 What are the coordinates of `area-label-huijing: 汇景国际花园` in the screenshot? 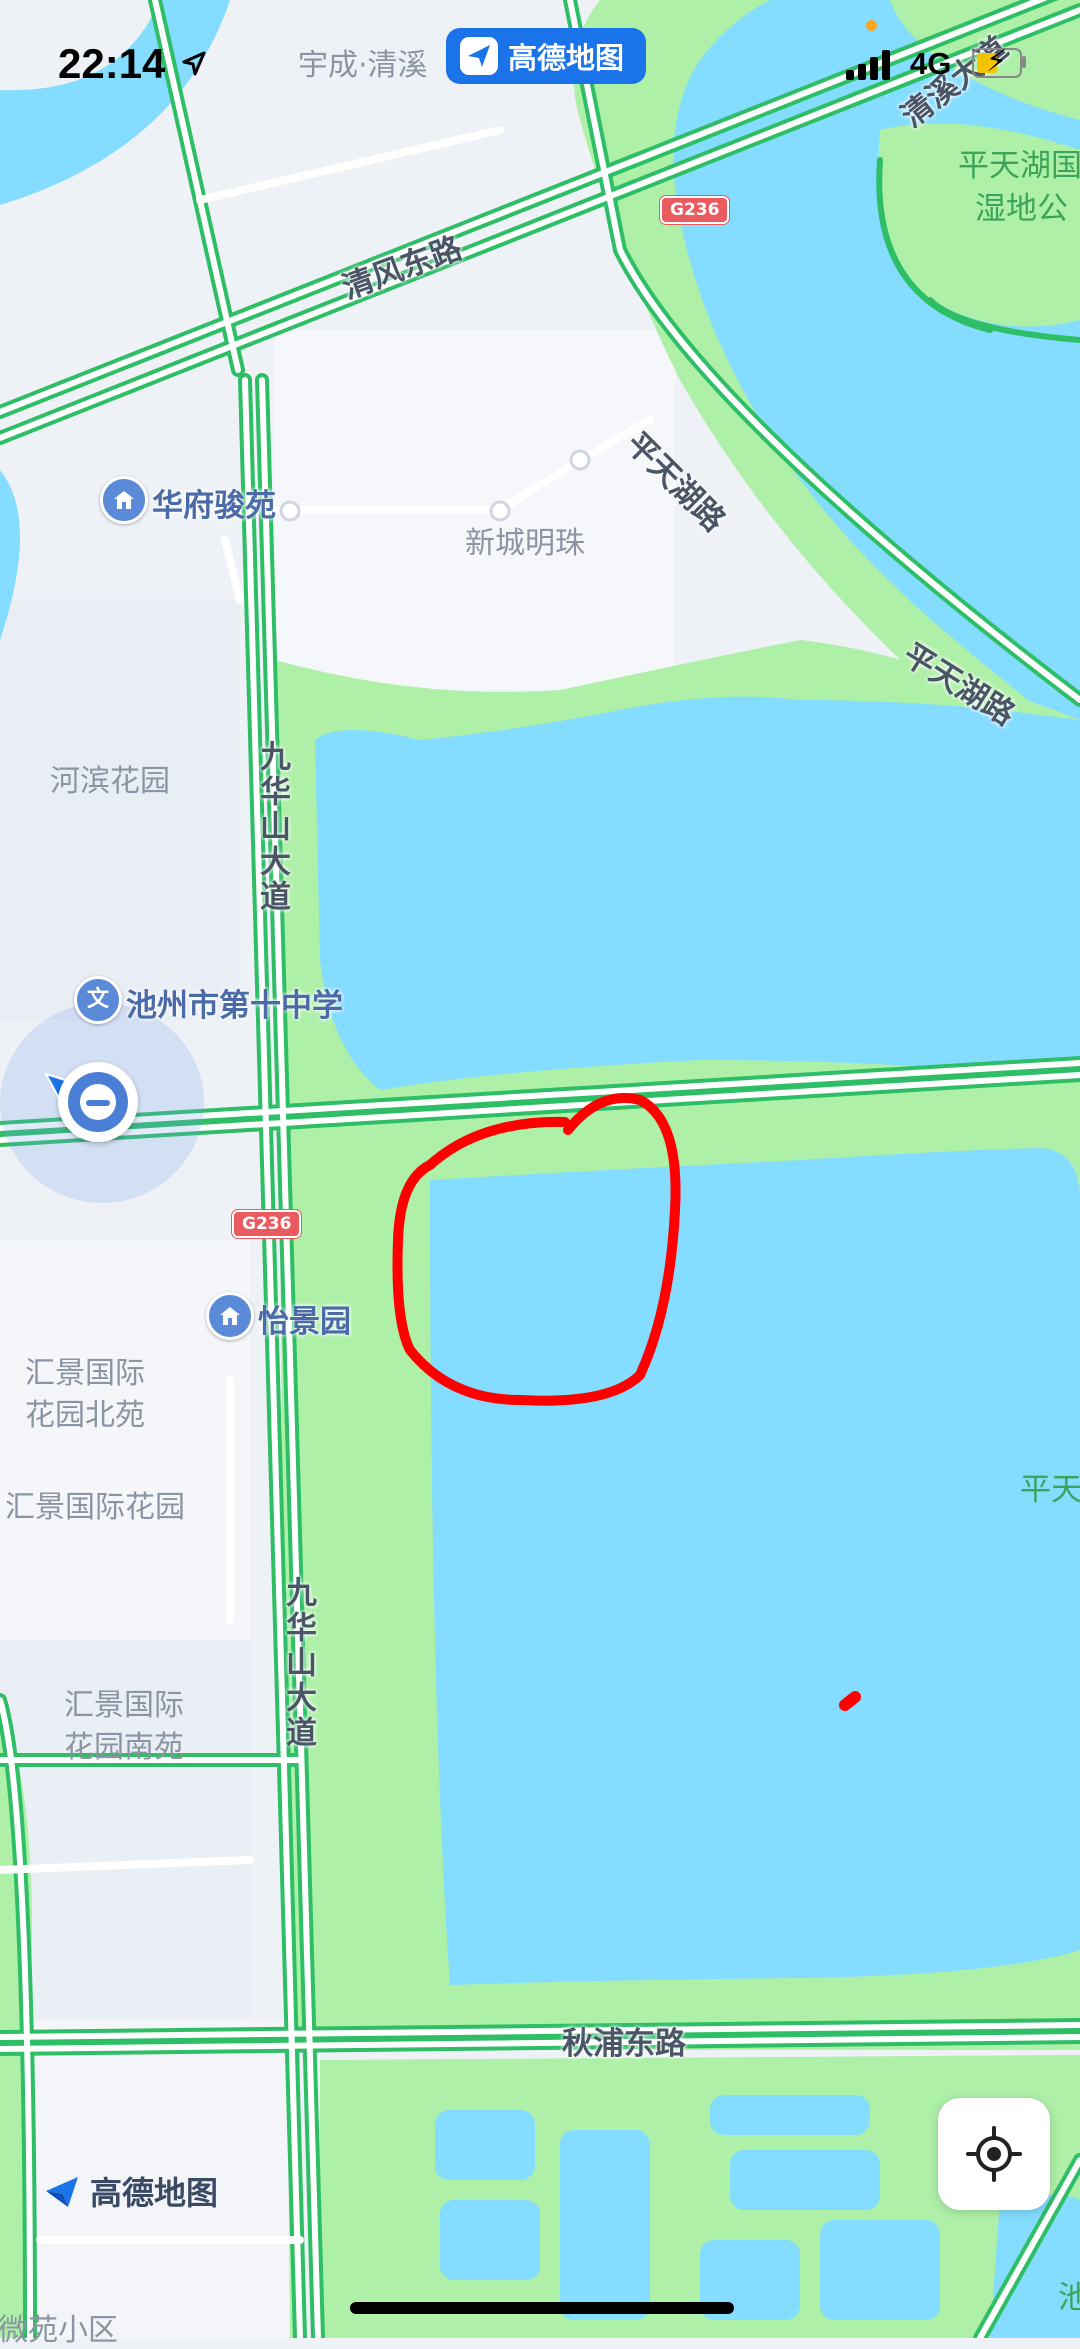 It's located at (95, 1507).